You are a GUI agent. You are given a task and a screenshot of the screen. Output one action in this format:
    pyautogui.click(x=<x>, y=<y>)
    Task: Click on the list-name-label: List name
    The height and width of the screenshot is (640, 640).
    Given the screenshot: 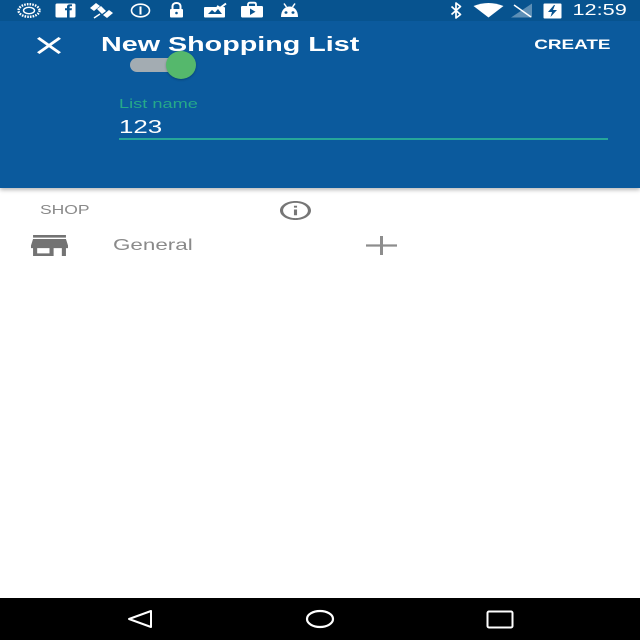 What is the action you would take?
    pyautogui.click(x=158, y=103)
    